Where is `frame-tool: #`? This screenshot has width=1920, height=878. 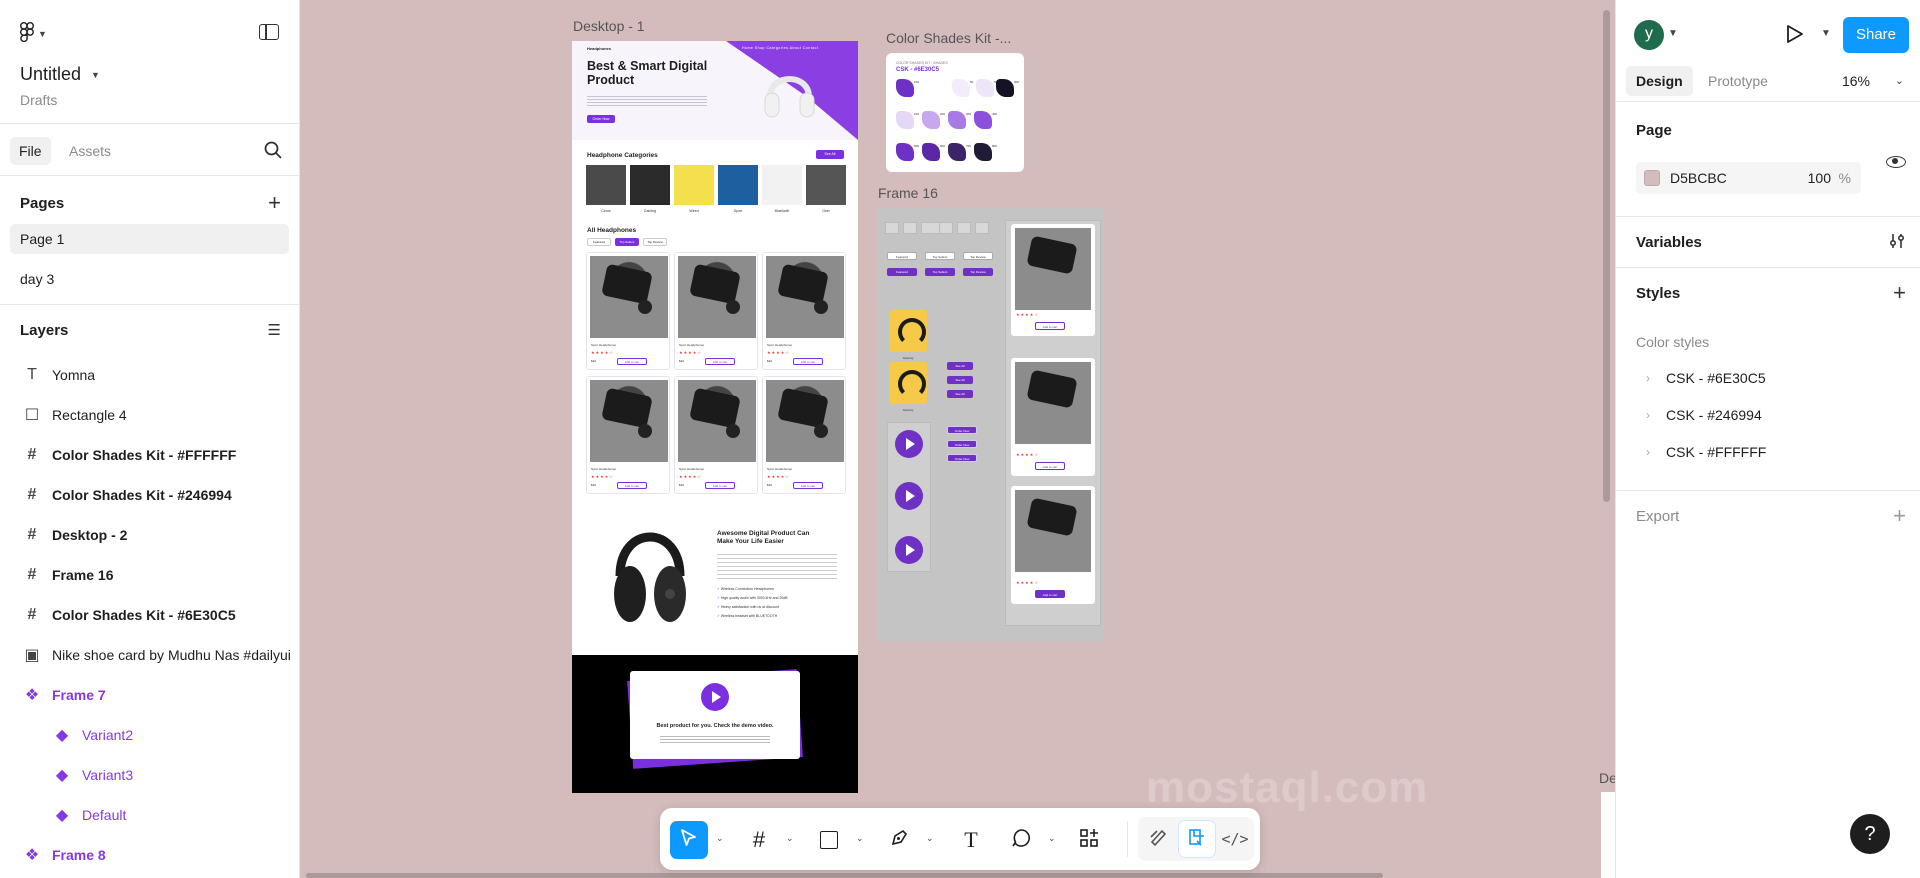 frame-tool: # is located at coordinates (759, 840).